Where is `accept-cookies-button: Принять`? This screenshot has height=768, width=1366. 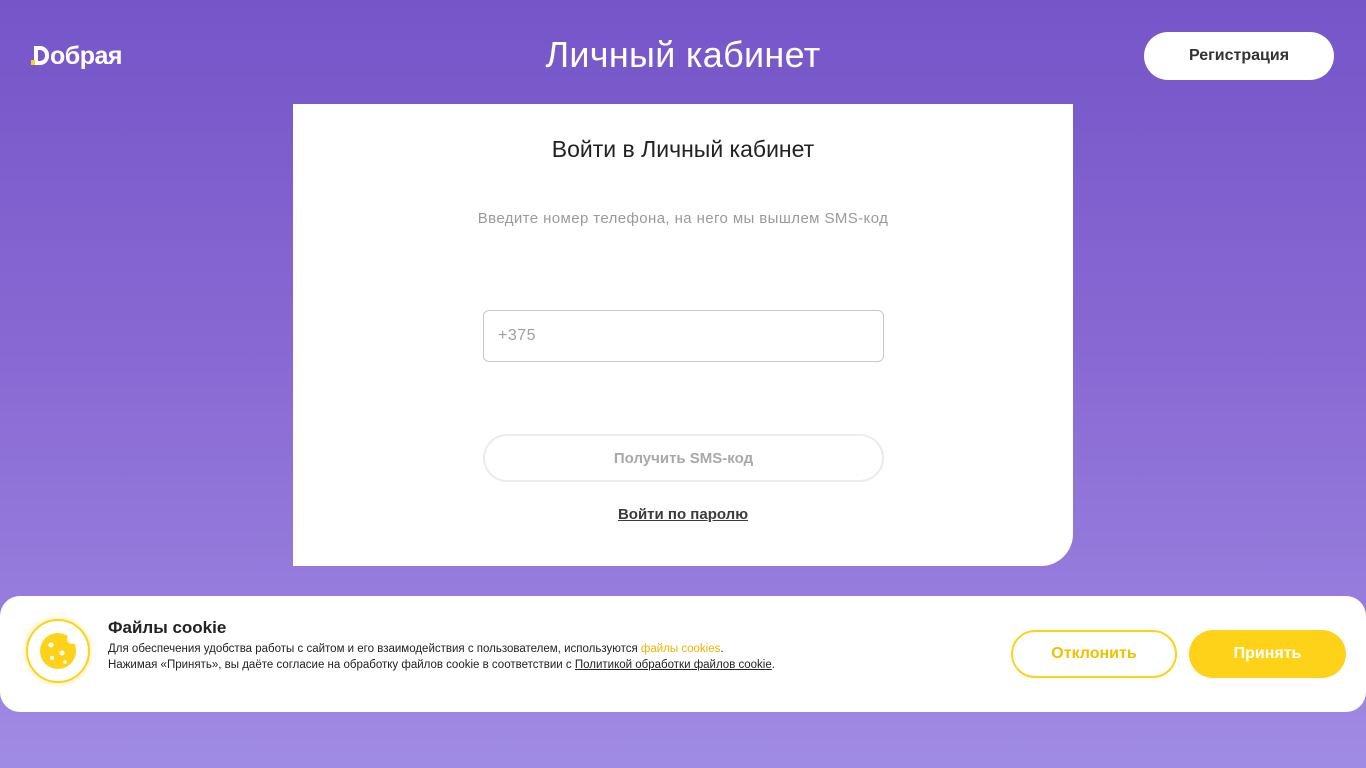
accept-cookies-button: Принять is located at coordinates (1267, 654).